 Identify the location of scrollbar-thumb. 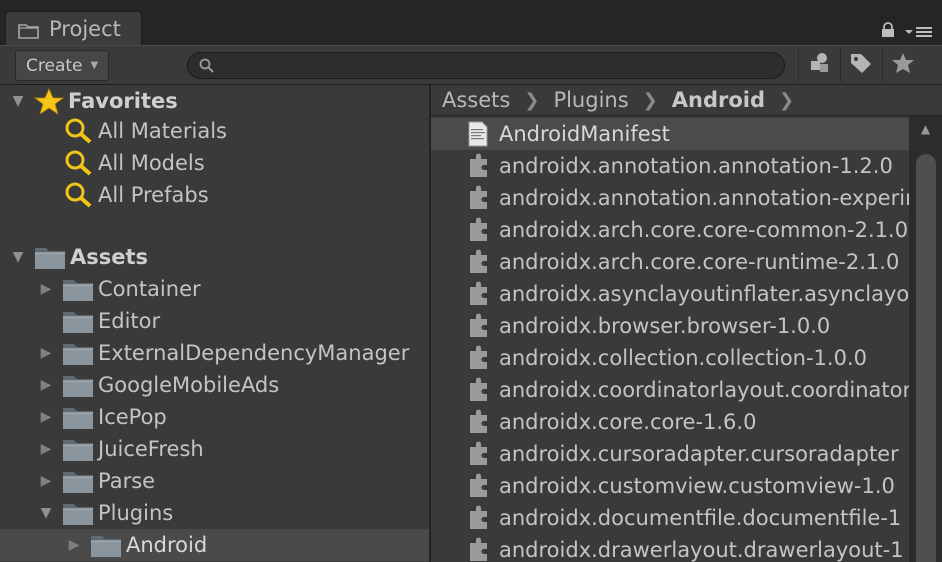
(926, 358).